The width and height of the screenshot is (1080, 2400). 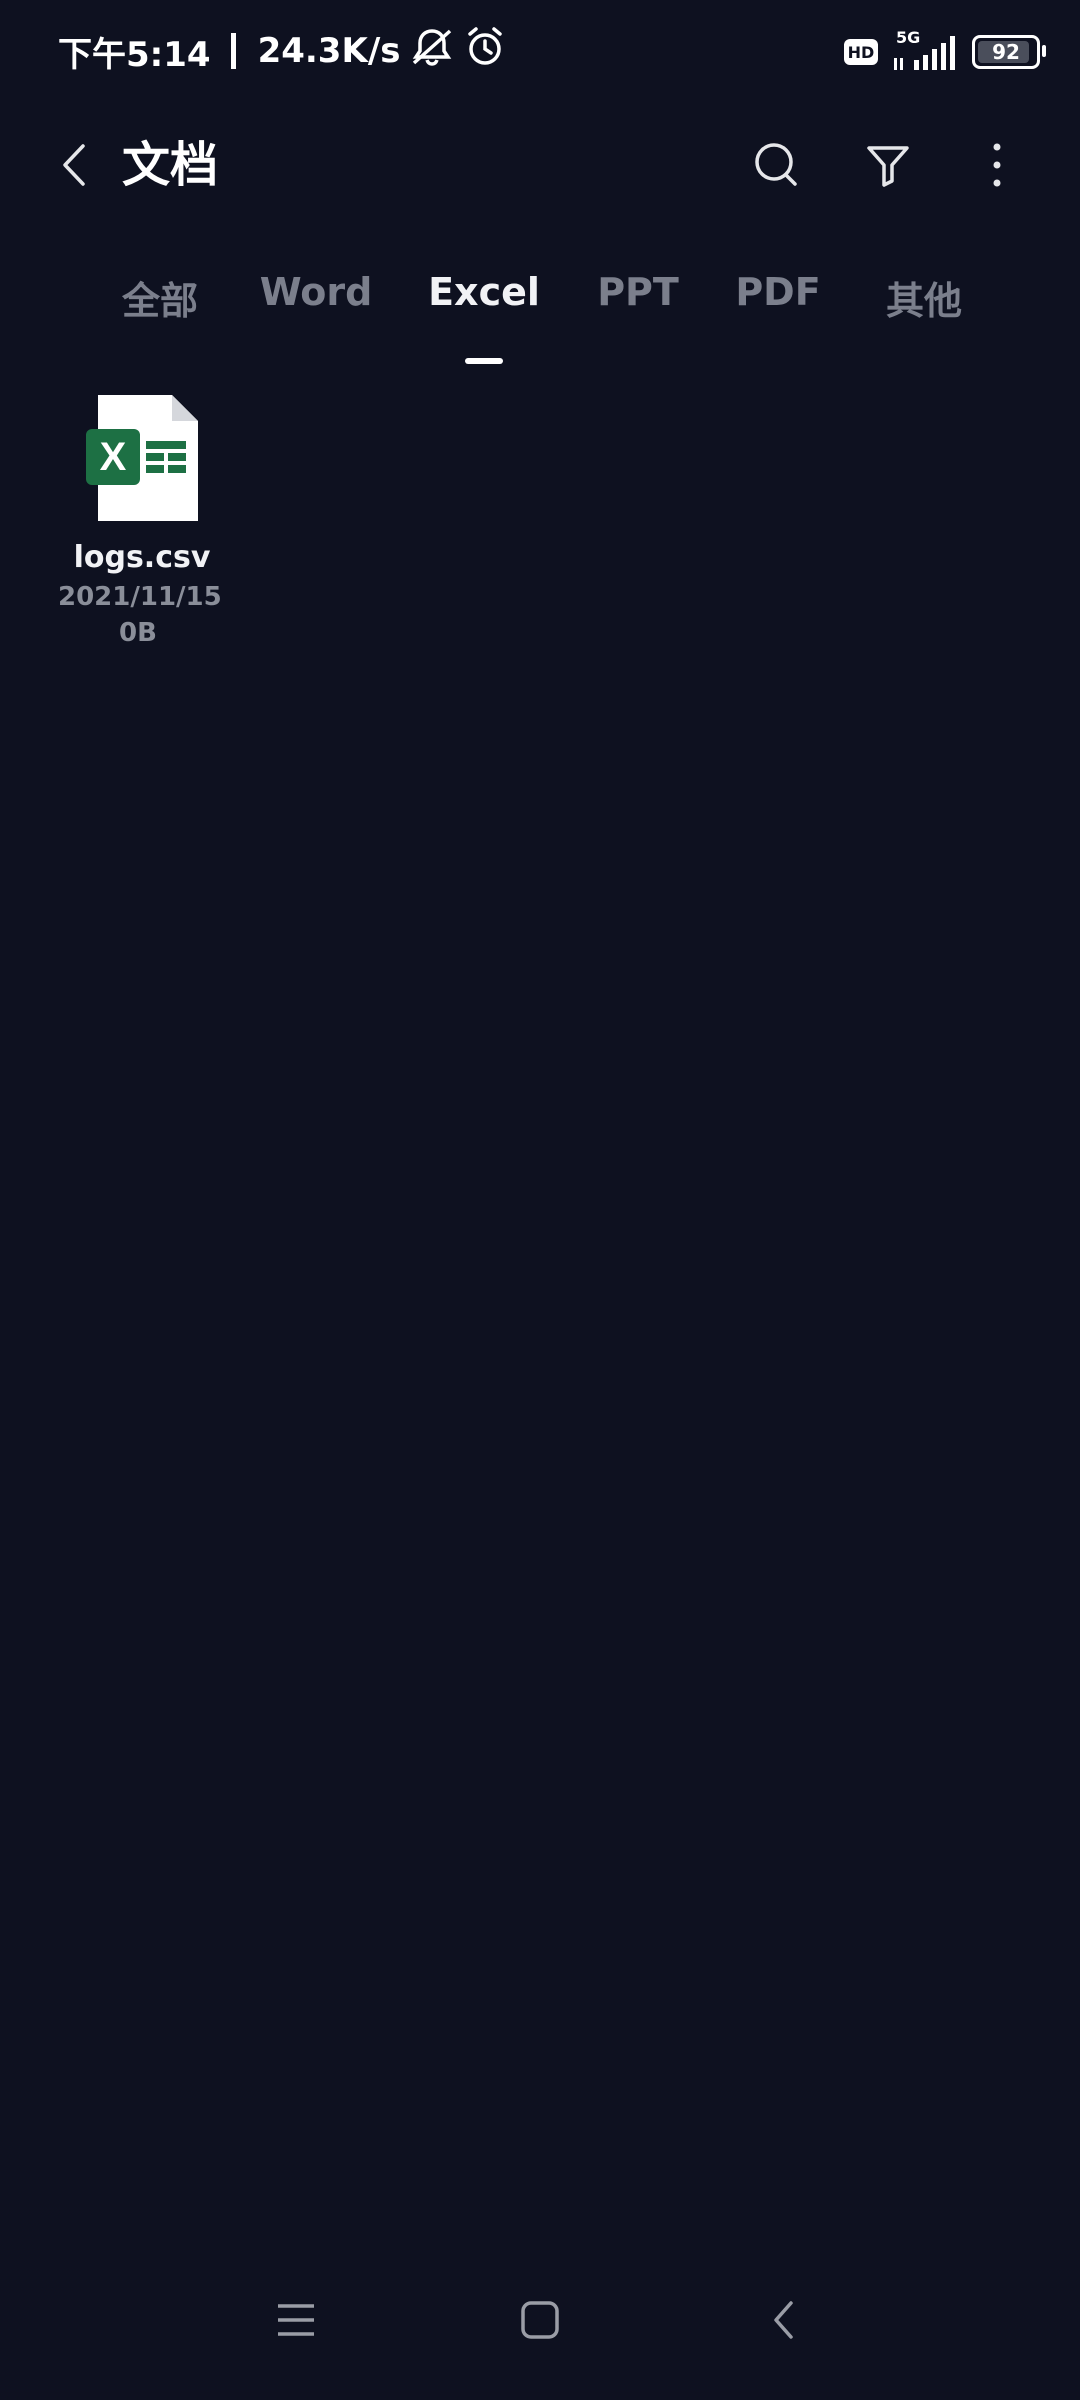 What do you see at coordinates (484, 361) in the screenshot?
I see `active-tab-indicator` at bounding box center [484, 361].